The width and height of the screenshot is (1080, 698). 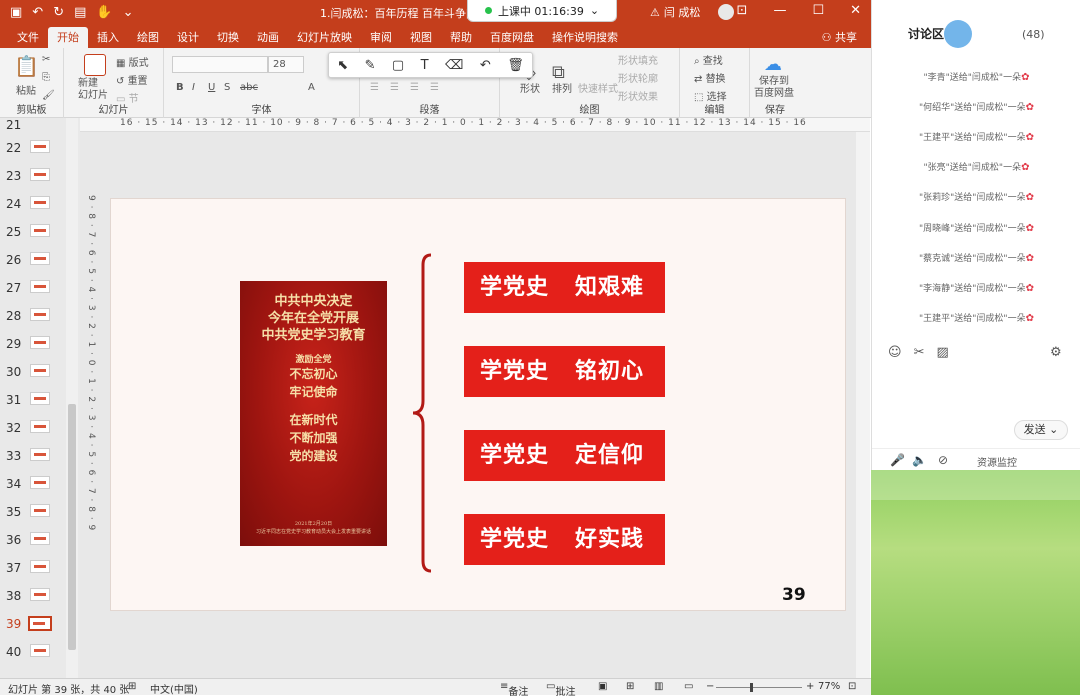 What do you see at coordinates (564, 455) in the screenshot?
I see `slogan-box: 学党史 定信仰` at bounding box center [564, 455].